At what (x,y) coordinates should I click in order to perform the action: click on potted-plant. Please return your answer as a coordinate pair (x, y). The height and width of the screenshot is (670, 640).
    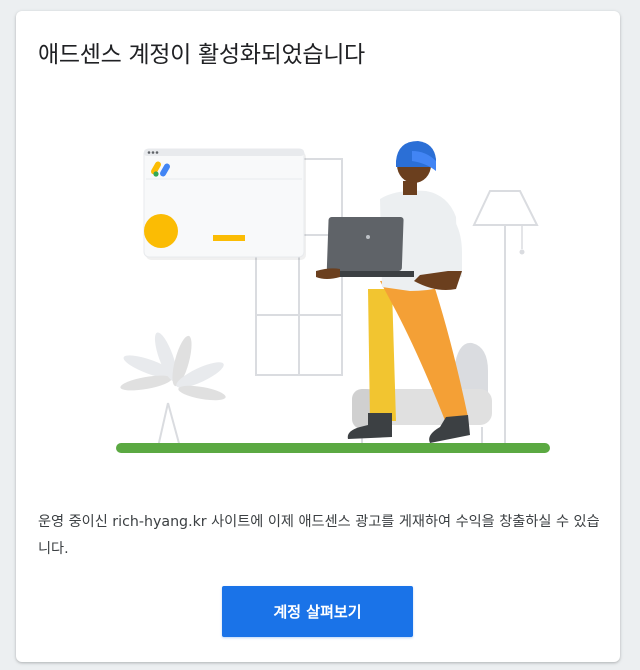
    Looking at the image, I should click on (173, 390).